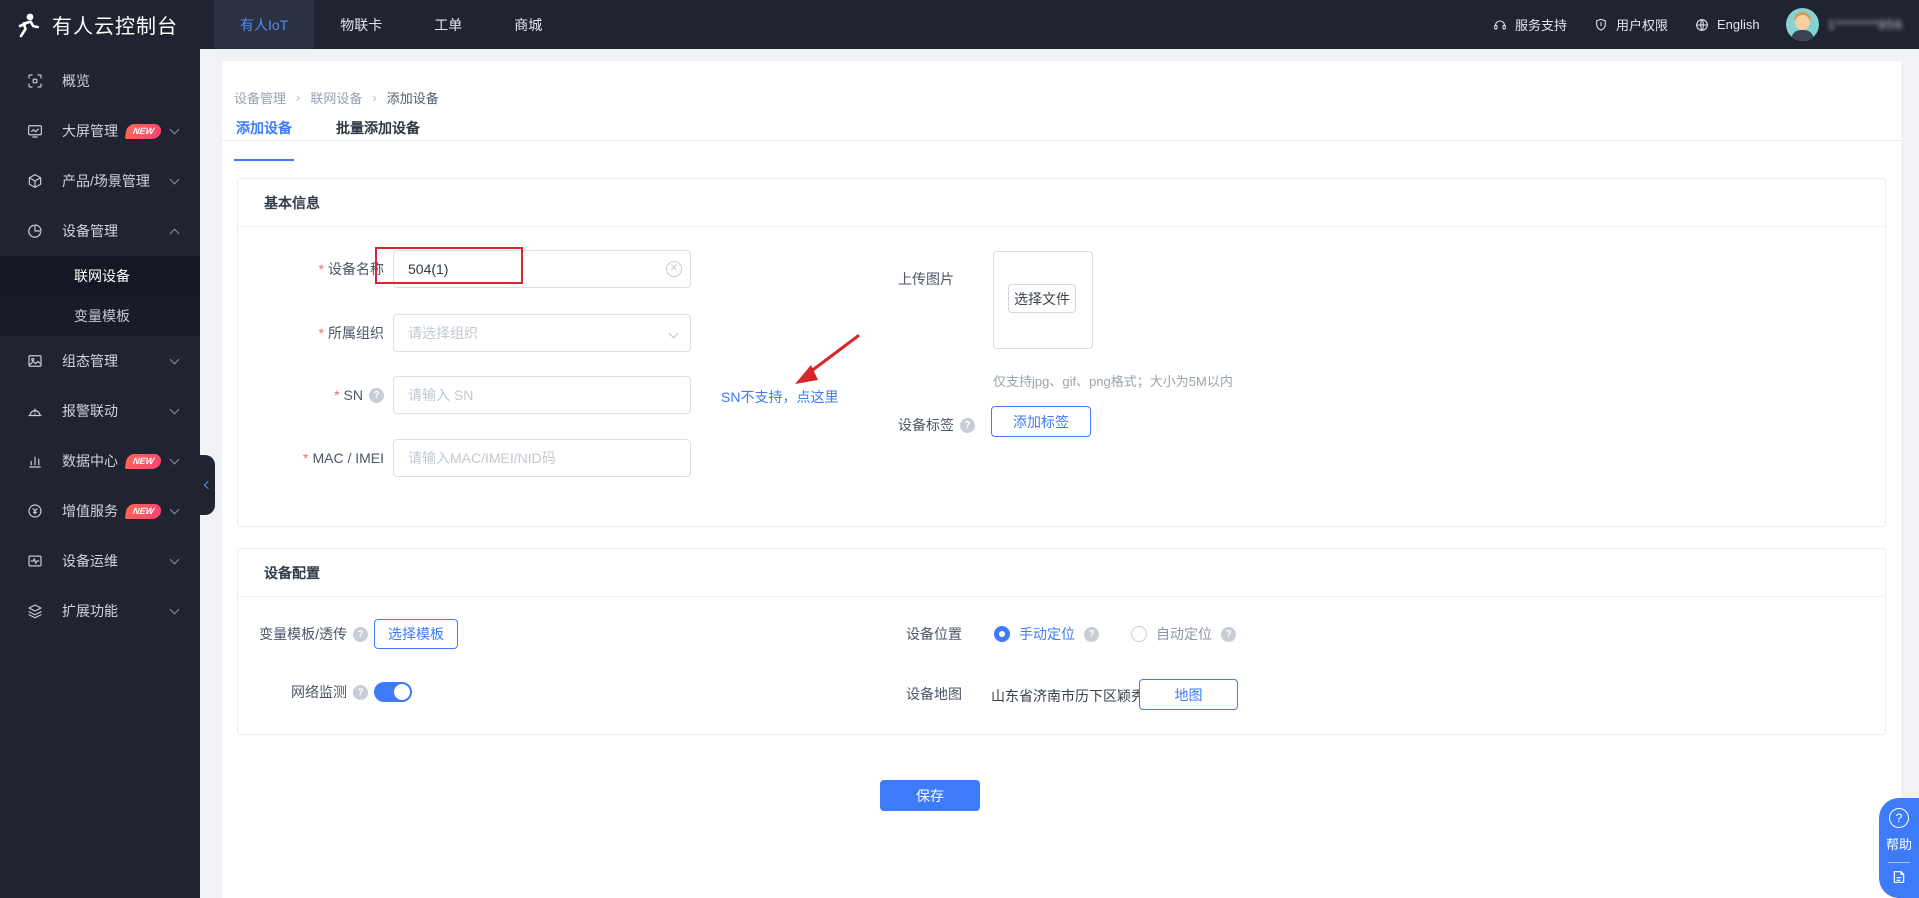 The width and height of the screenshot is (1919, 898). I want to click on sidebar-item-overview: 概览, so click(100, 81).